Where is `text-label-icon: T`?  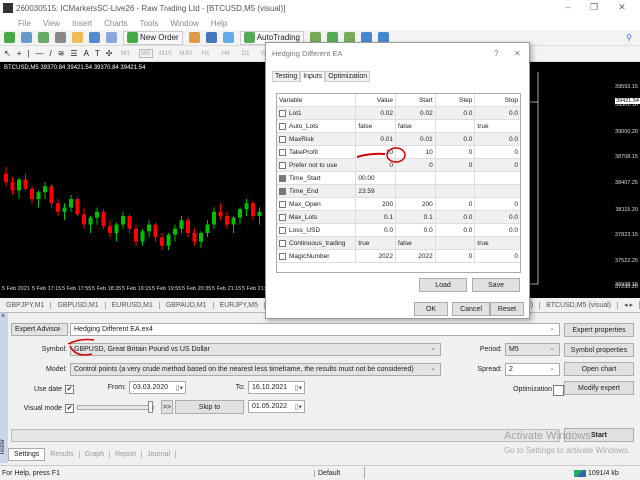 text-label-icon: T is located at coordinates (97, 53).